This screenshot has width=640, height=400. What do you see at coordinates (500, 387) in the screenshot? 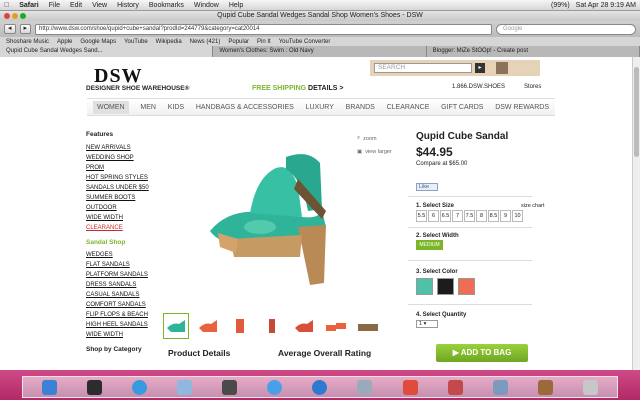
I see `iphoto-icon` at bounding box center [500, 387].